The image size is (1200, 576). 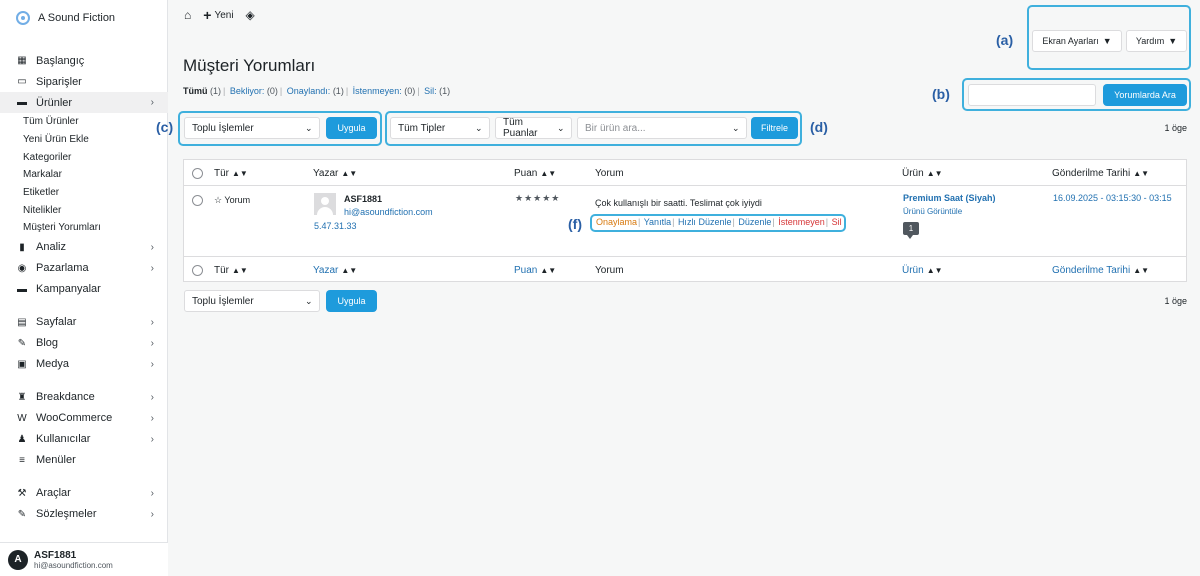 What do you see at coordinates (535, 173) in the screenshot?
I see `column-rating: Puan ▲▼` at bounding box center [535, 173].